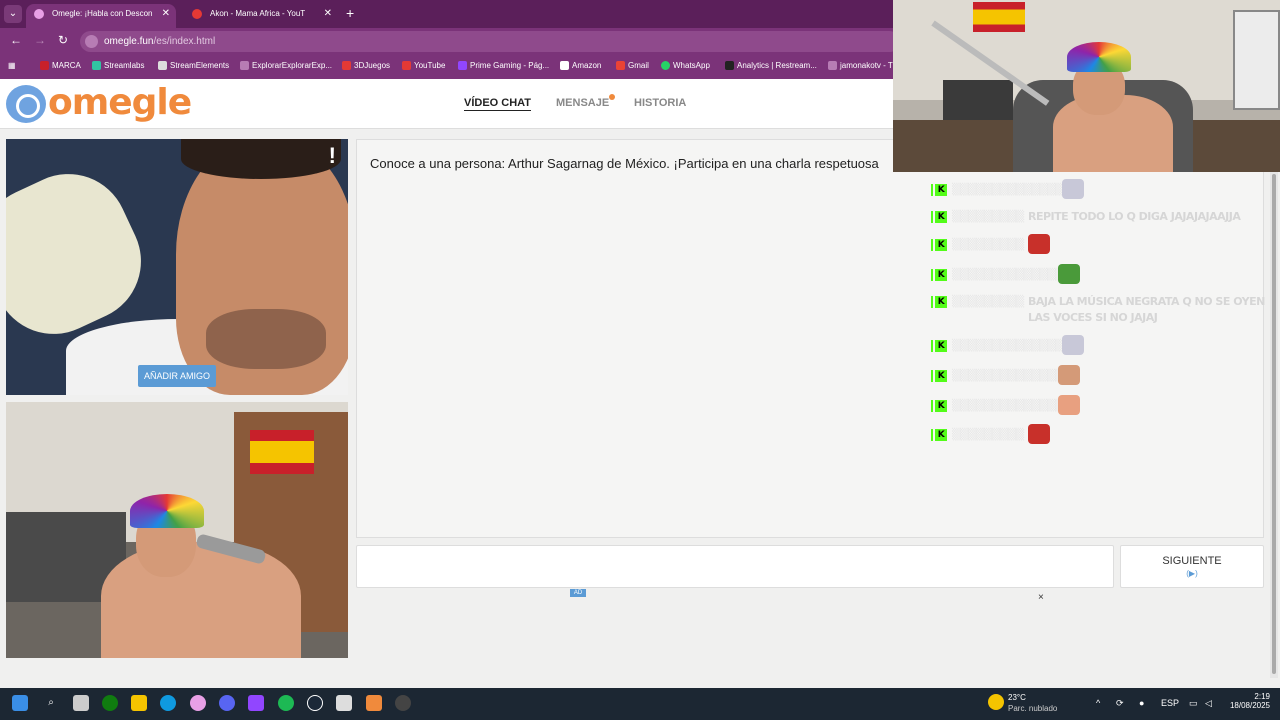 Image resolution: width=1280 pixels, height=720 pixels. Describe the element at coordinates (498, 104) in the screenshot. I see `nav-video-chat: VÍDEO CHAT` at that location.